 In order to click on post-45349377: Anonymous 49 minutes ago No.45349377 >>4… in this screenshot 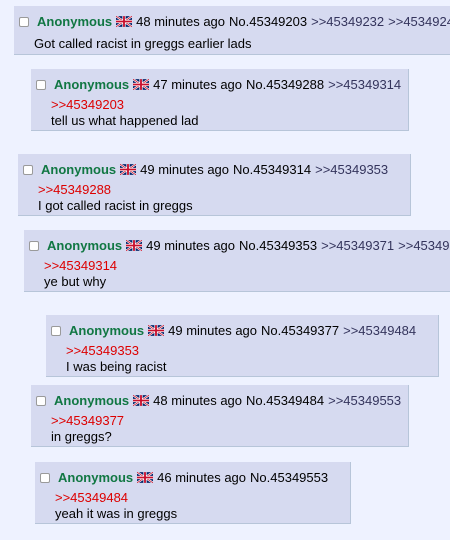, I will do `click(242, 346)`.